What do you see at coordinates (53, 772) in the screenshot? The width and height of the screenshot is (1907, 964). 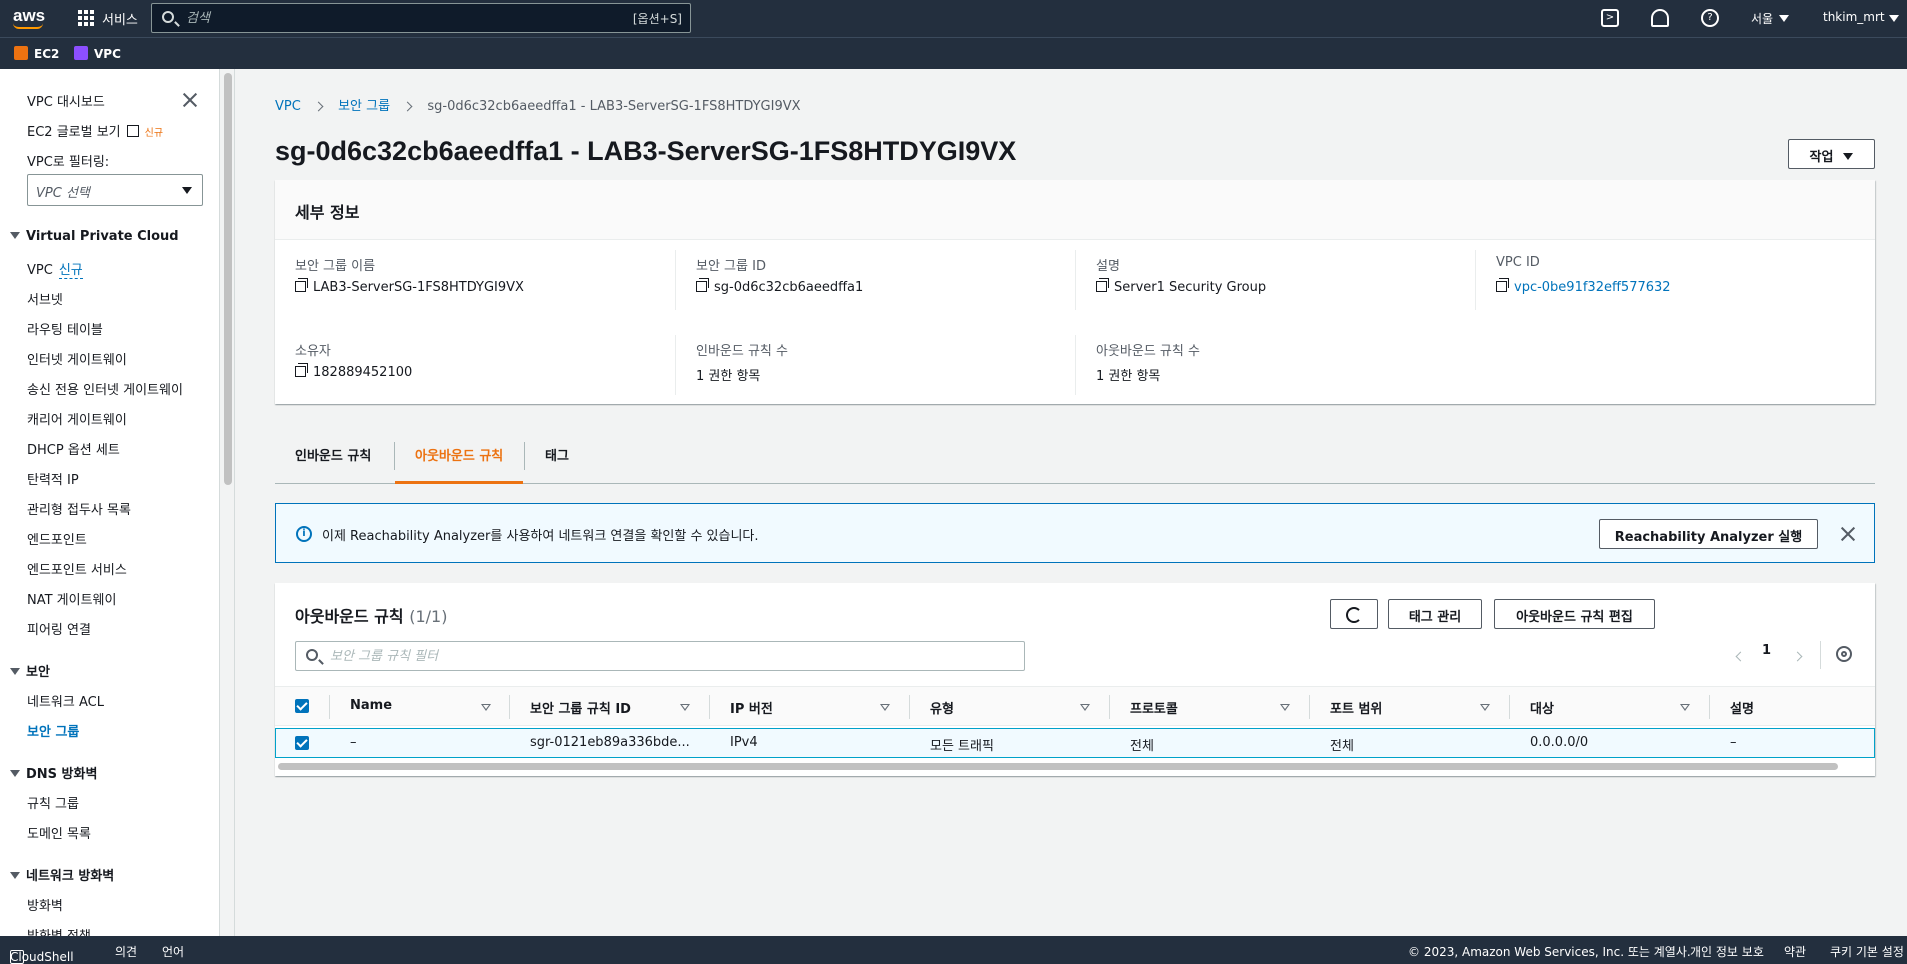 I see `nav-section-dns-firewall: DNS 방화벽` at bounding box center [53, 772].